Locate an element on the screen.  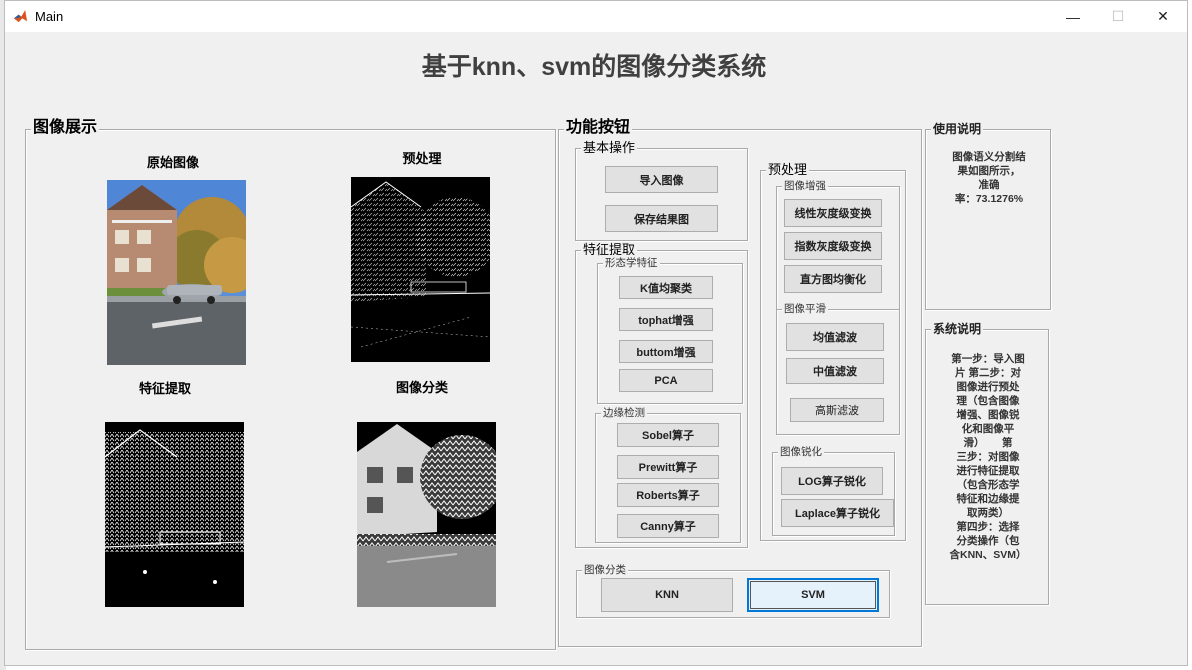
edge-detect-label: 边缘检测 is located at coordinates (624, 413).